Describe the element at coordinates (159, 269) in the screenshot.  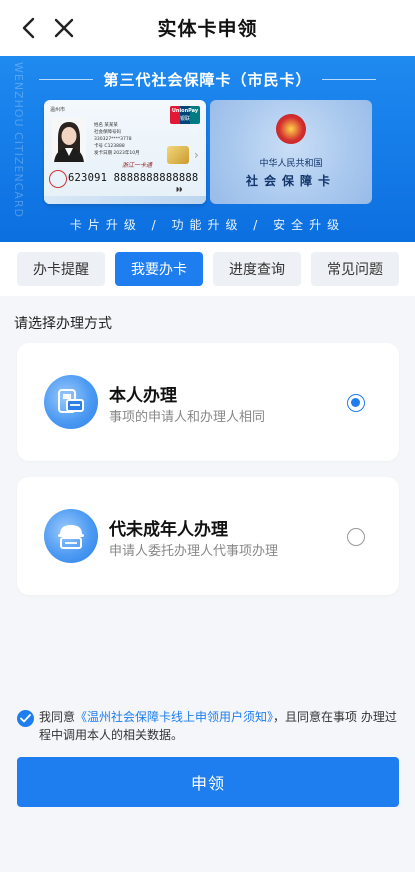
I see `tab-apply: 我要办卡` at that location.